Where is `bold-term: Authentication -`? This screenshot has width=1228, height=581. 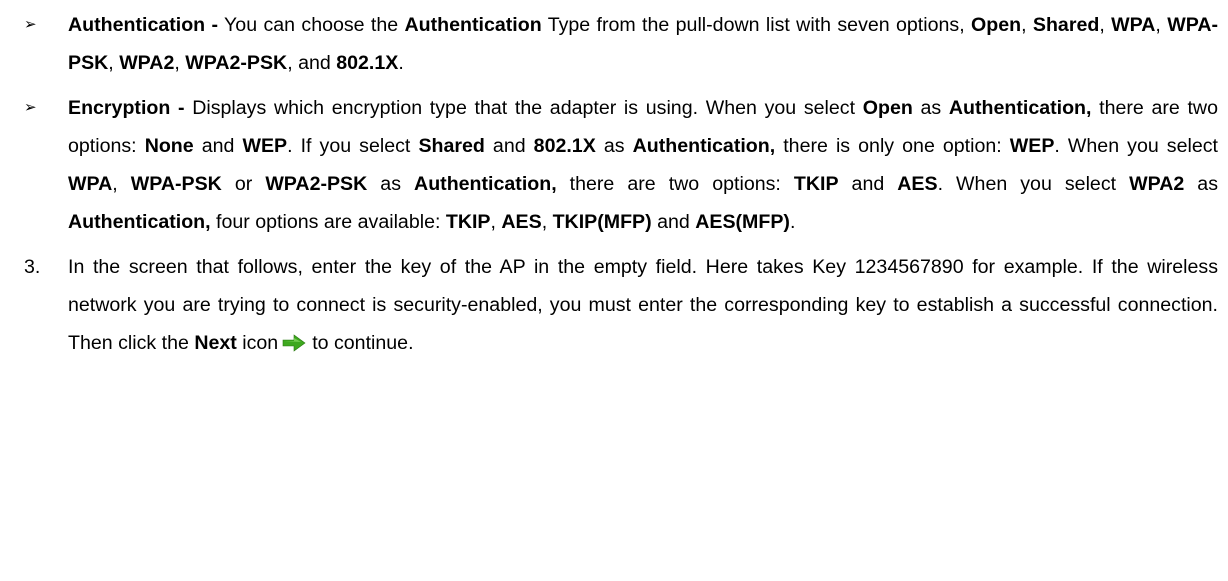 bold-term: Authentication - is located at coordinates (143, 25).